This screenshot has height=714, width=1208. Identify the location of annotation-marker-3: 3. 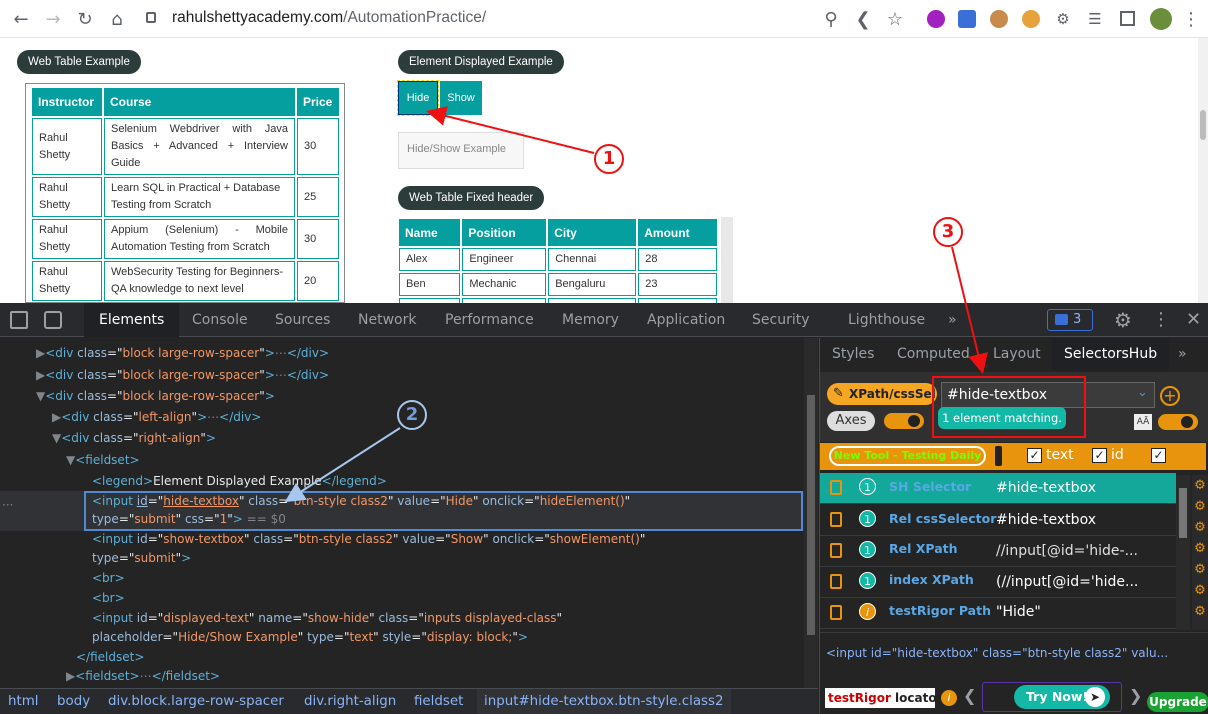
(948, 232).